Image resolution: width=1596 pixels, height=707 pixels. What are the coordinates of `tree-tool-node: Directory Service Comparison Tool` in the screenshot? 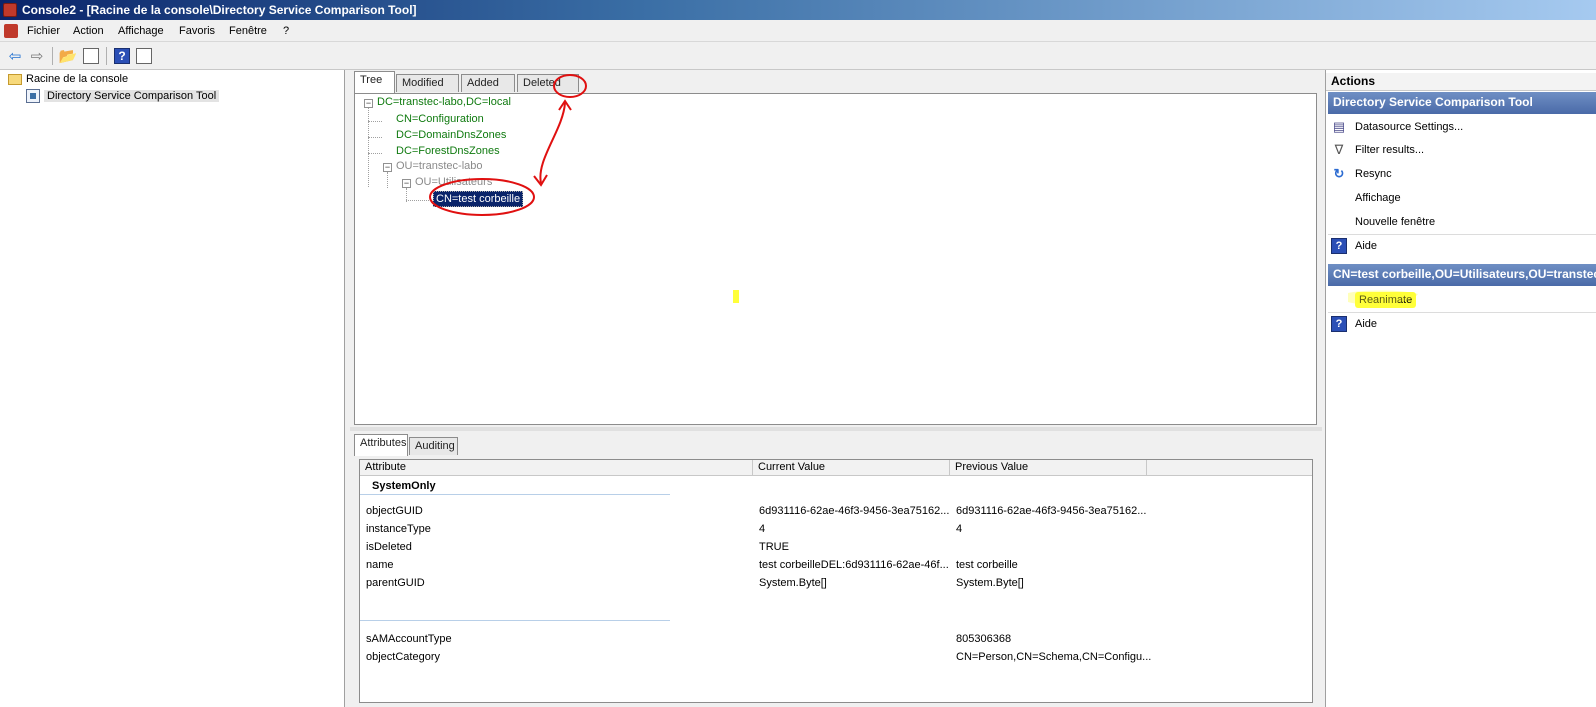 It's located at (123, 96).